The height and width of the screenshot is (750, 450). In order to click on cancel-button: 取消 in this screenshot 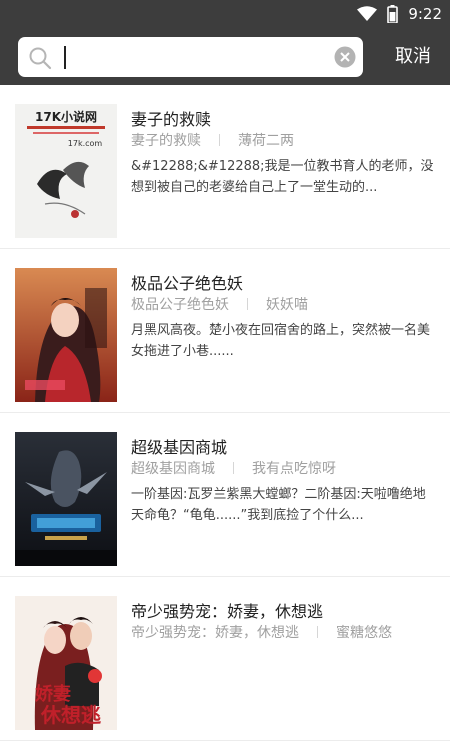, I will do `click(413, 57)`.